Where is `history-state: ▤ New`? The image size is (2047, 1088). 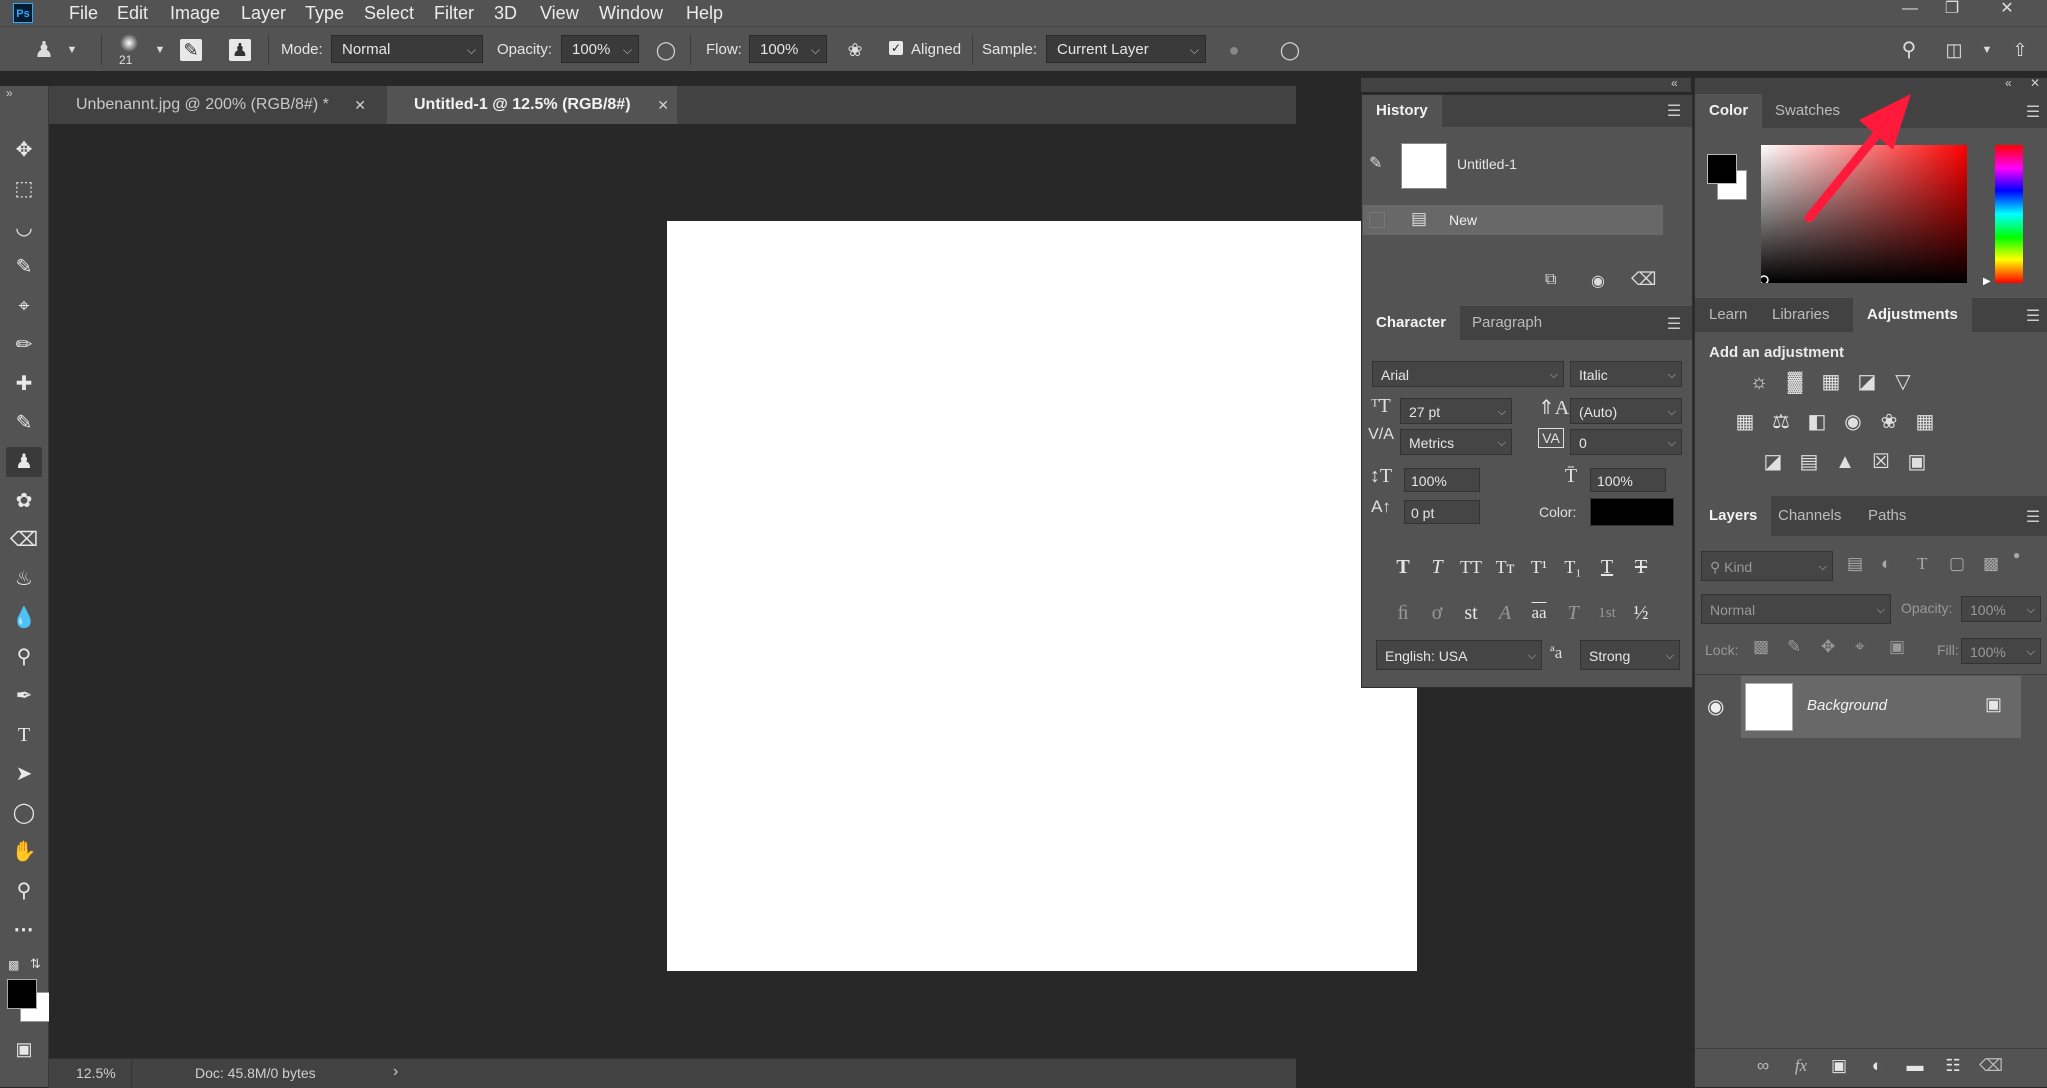 history-state: ▤ New is located at coordinates (1513, 220).